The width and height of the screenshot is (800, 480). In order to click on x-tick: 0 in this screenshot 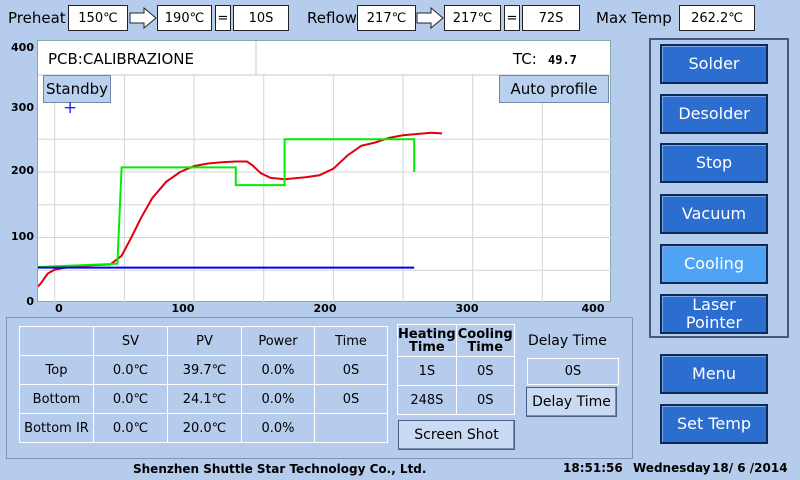, I will do `click(59, 308)`.